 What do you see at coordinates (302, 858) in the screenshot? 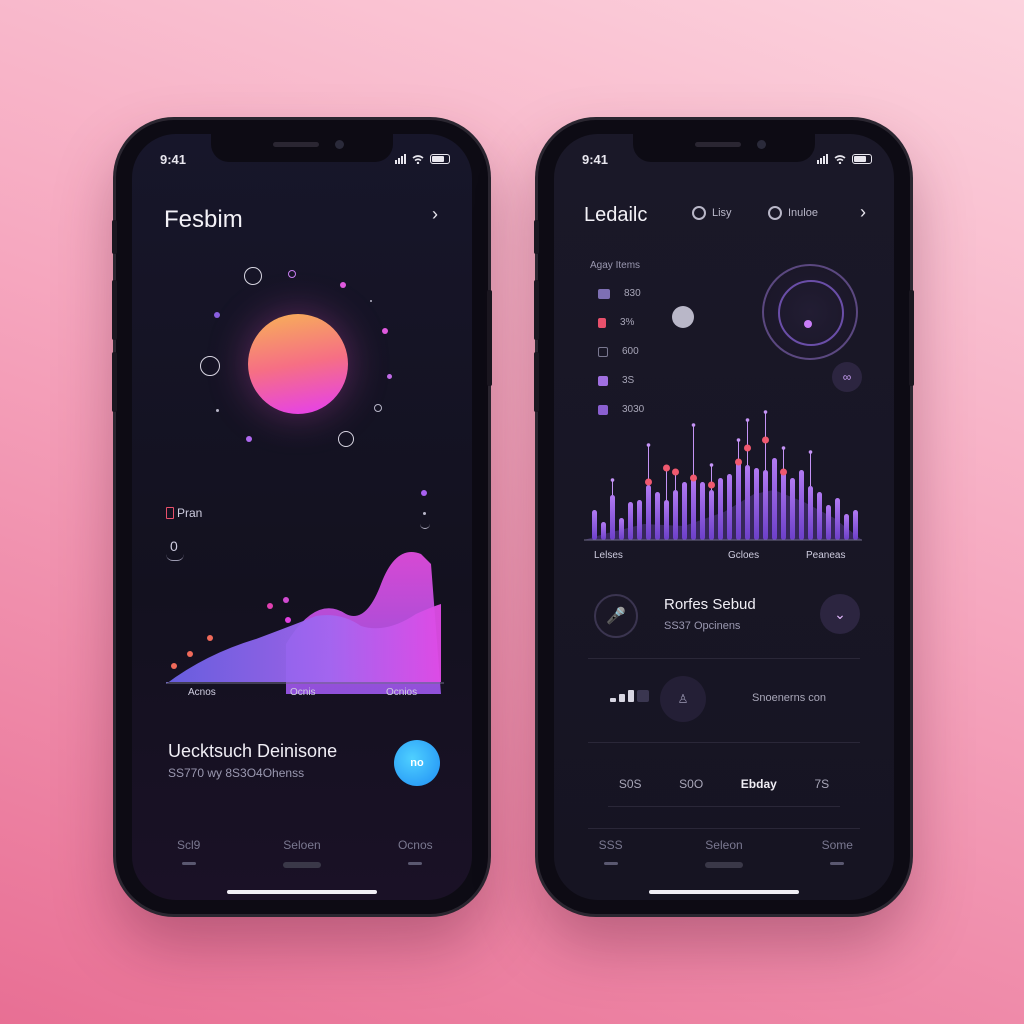
I see `tab-2: Seloen` at bounding box center [302, 858].